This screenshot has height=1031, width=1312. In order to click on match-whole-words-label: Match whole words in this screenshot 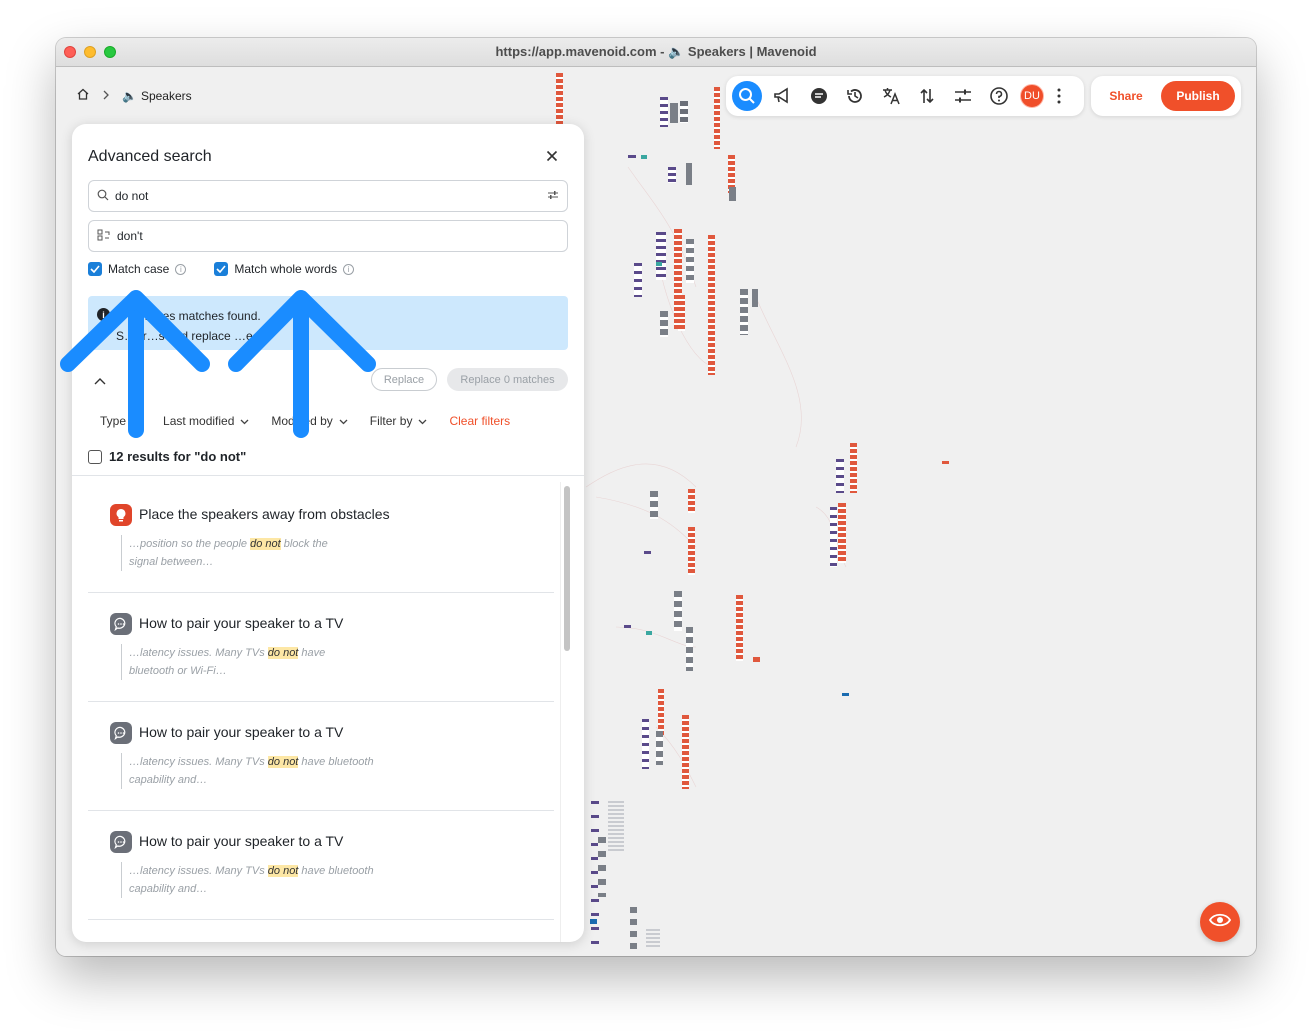, I will do `click(286, 269)`.